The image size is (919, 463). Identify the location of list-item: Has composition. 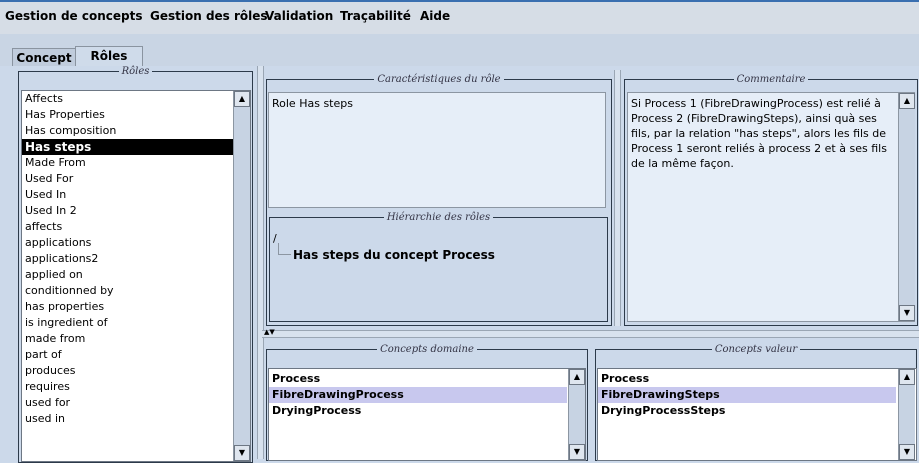
(127, 131).